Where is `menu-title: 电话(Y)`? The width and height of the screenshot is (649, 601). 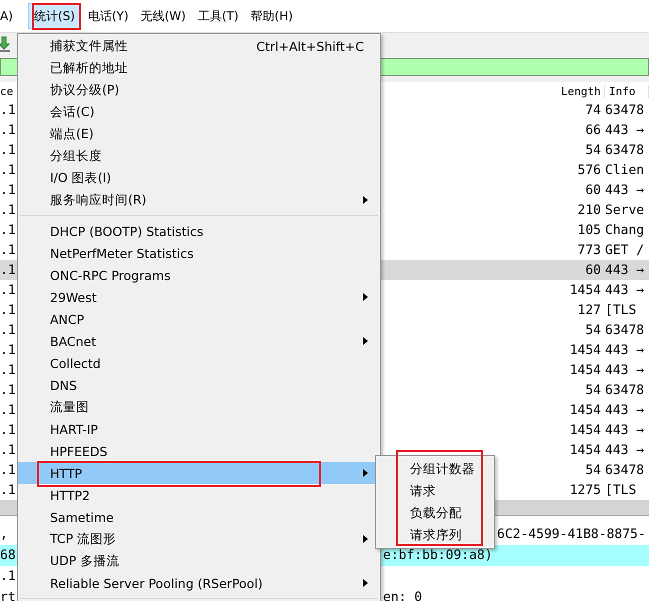 menu-title: 电话(Y) is located at coordinates (108, 16).